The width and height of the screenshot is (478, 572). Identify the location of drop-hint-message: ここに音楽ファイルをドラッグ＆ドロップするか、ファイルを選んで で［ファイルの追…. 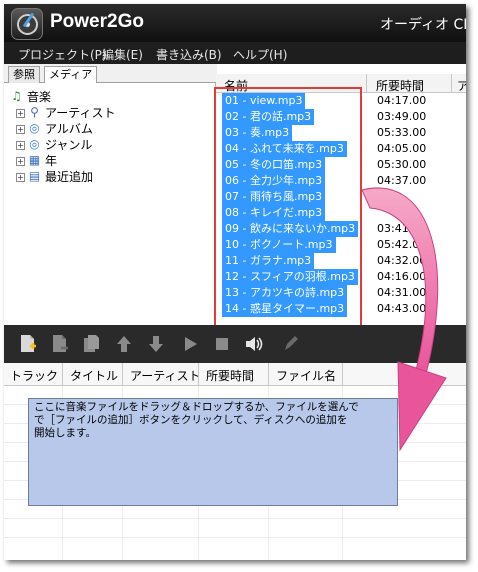
(213, 452).